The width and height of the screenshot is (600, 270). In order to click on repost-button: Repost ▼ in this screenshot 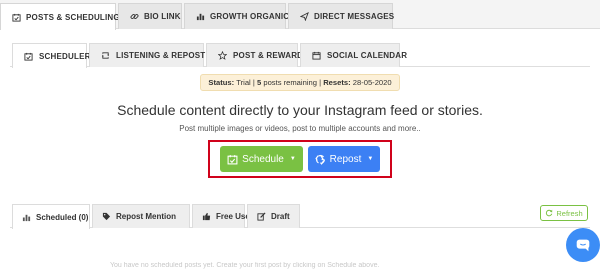, I will do `click(344, 159)`.